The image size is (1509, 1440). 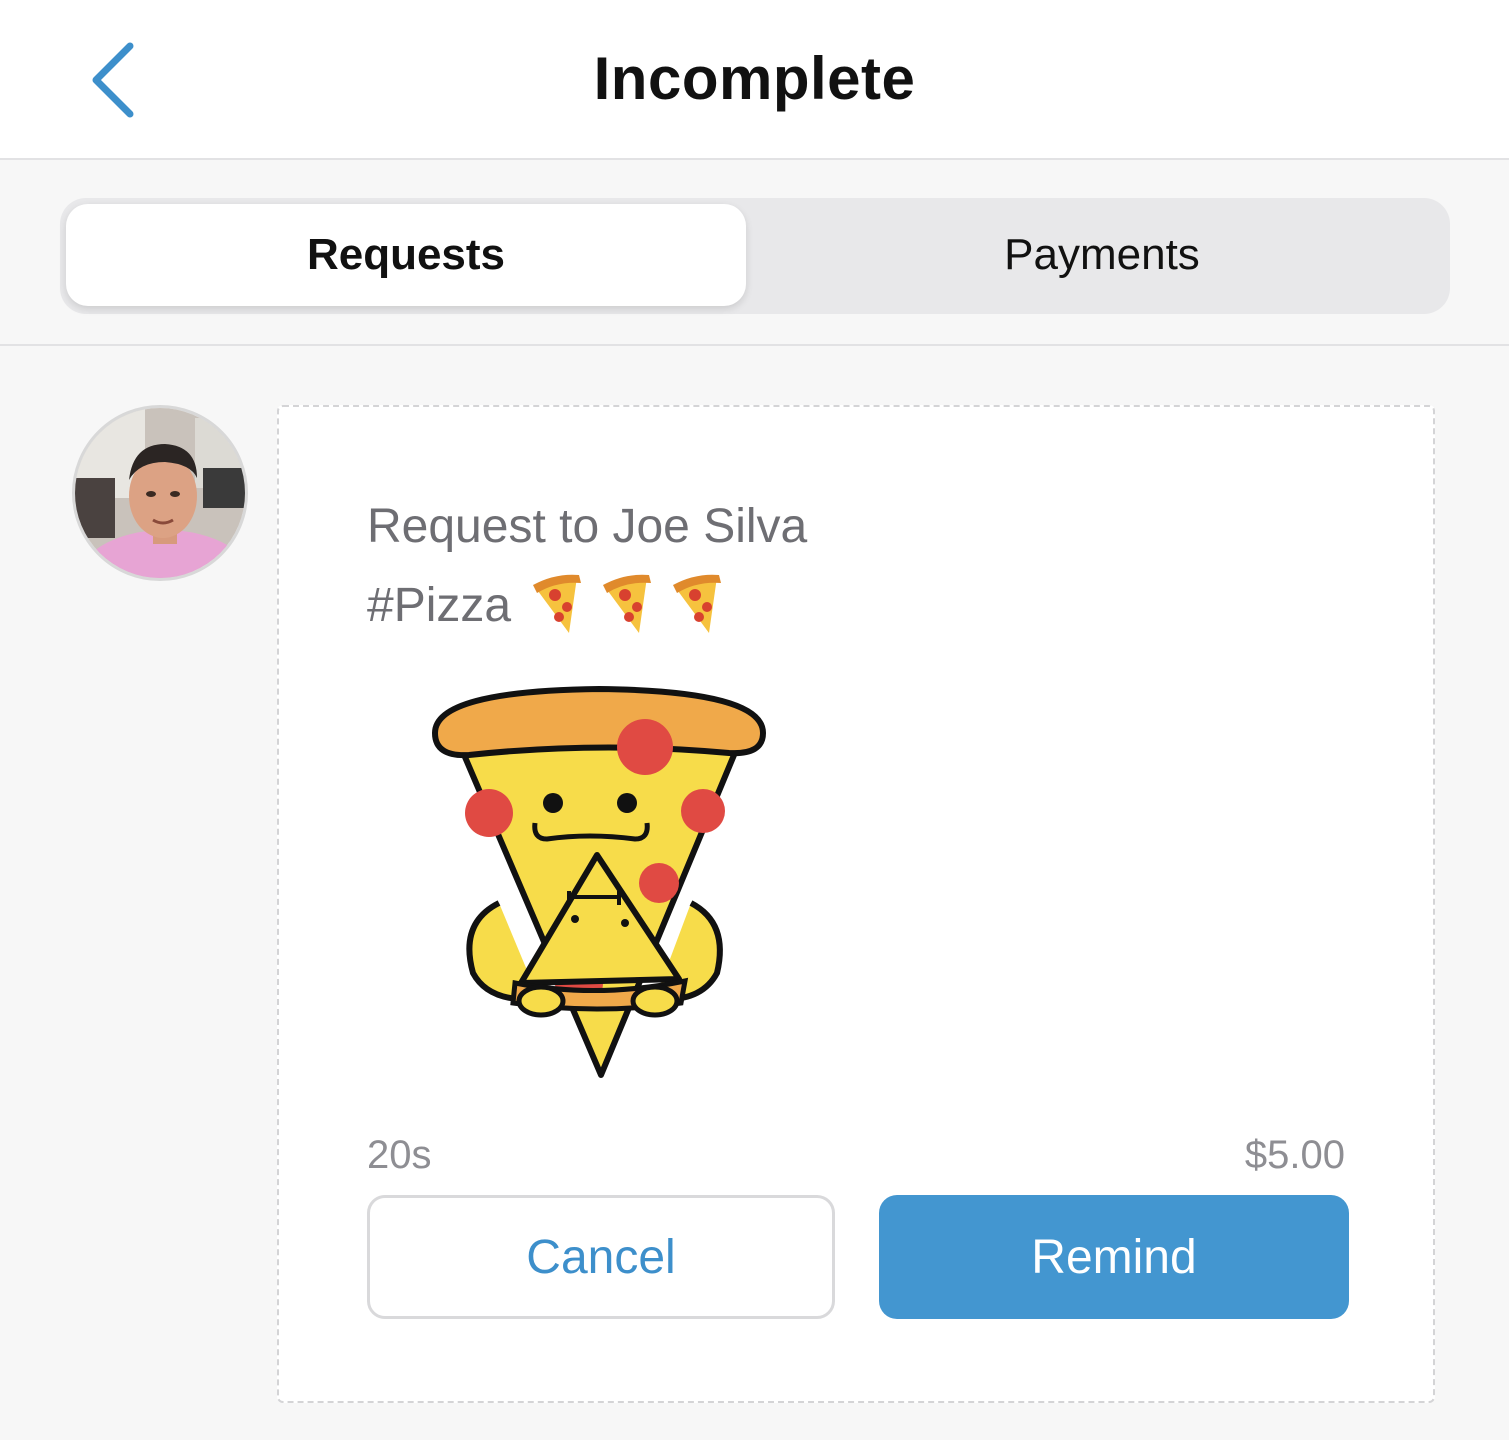 I want to click on pizza-emoji-group, so click(x=628, y=605).